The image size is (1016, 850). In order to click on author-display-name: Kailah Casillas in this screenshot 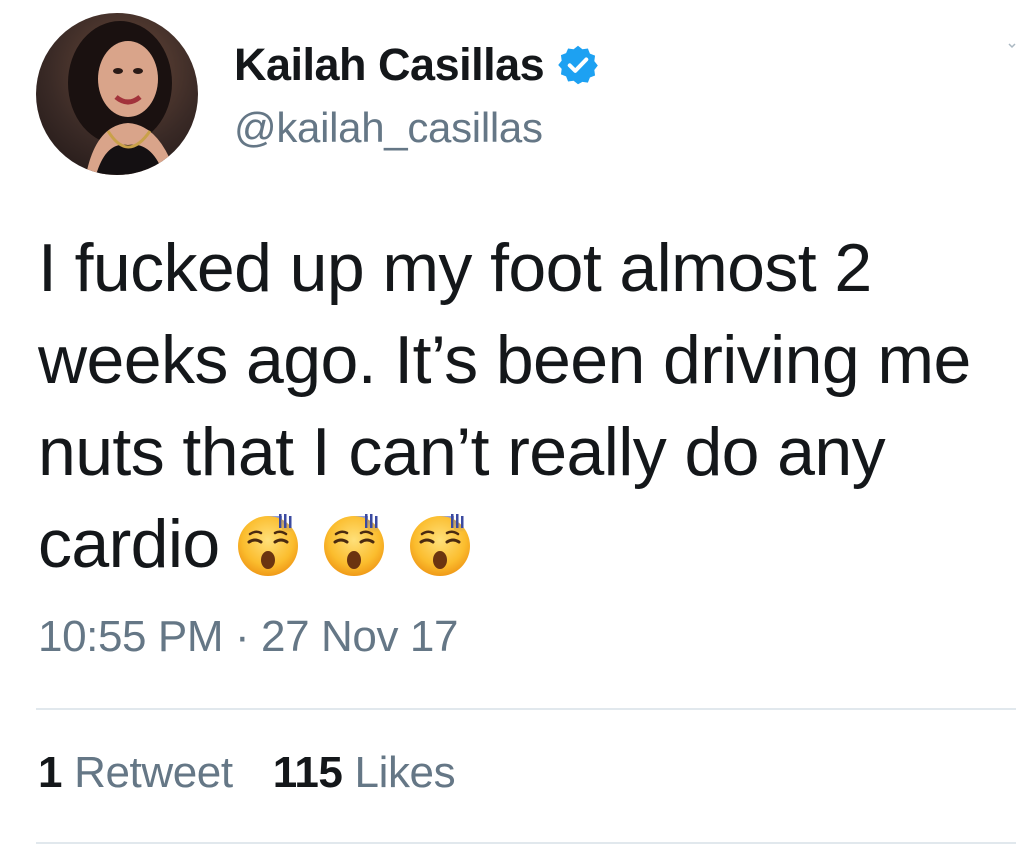, I will do `click(389, 65)`.